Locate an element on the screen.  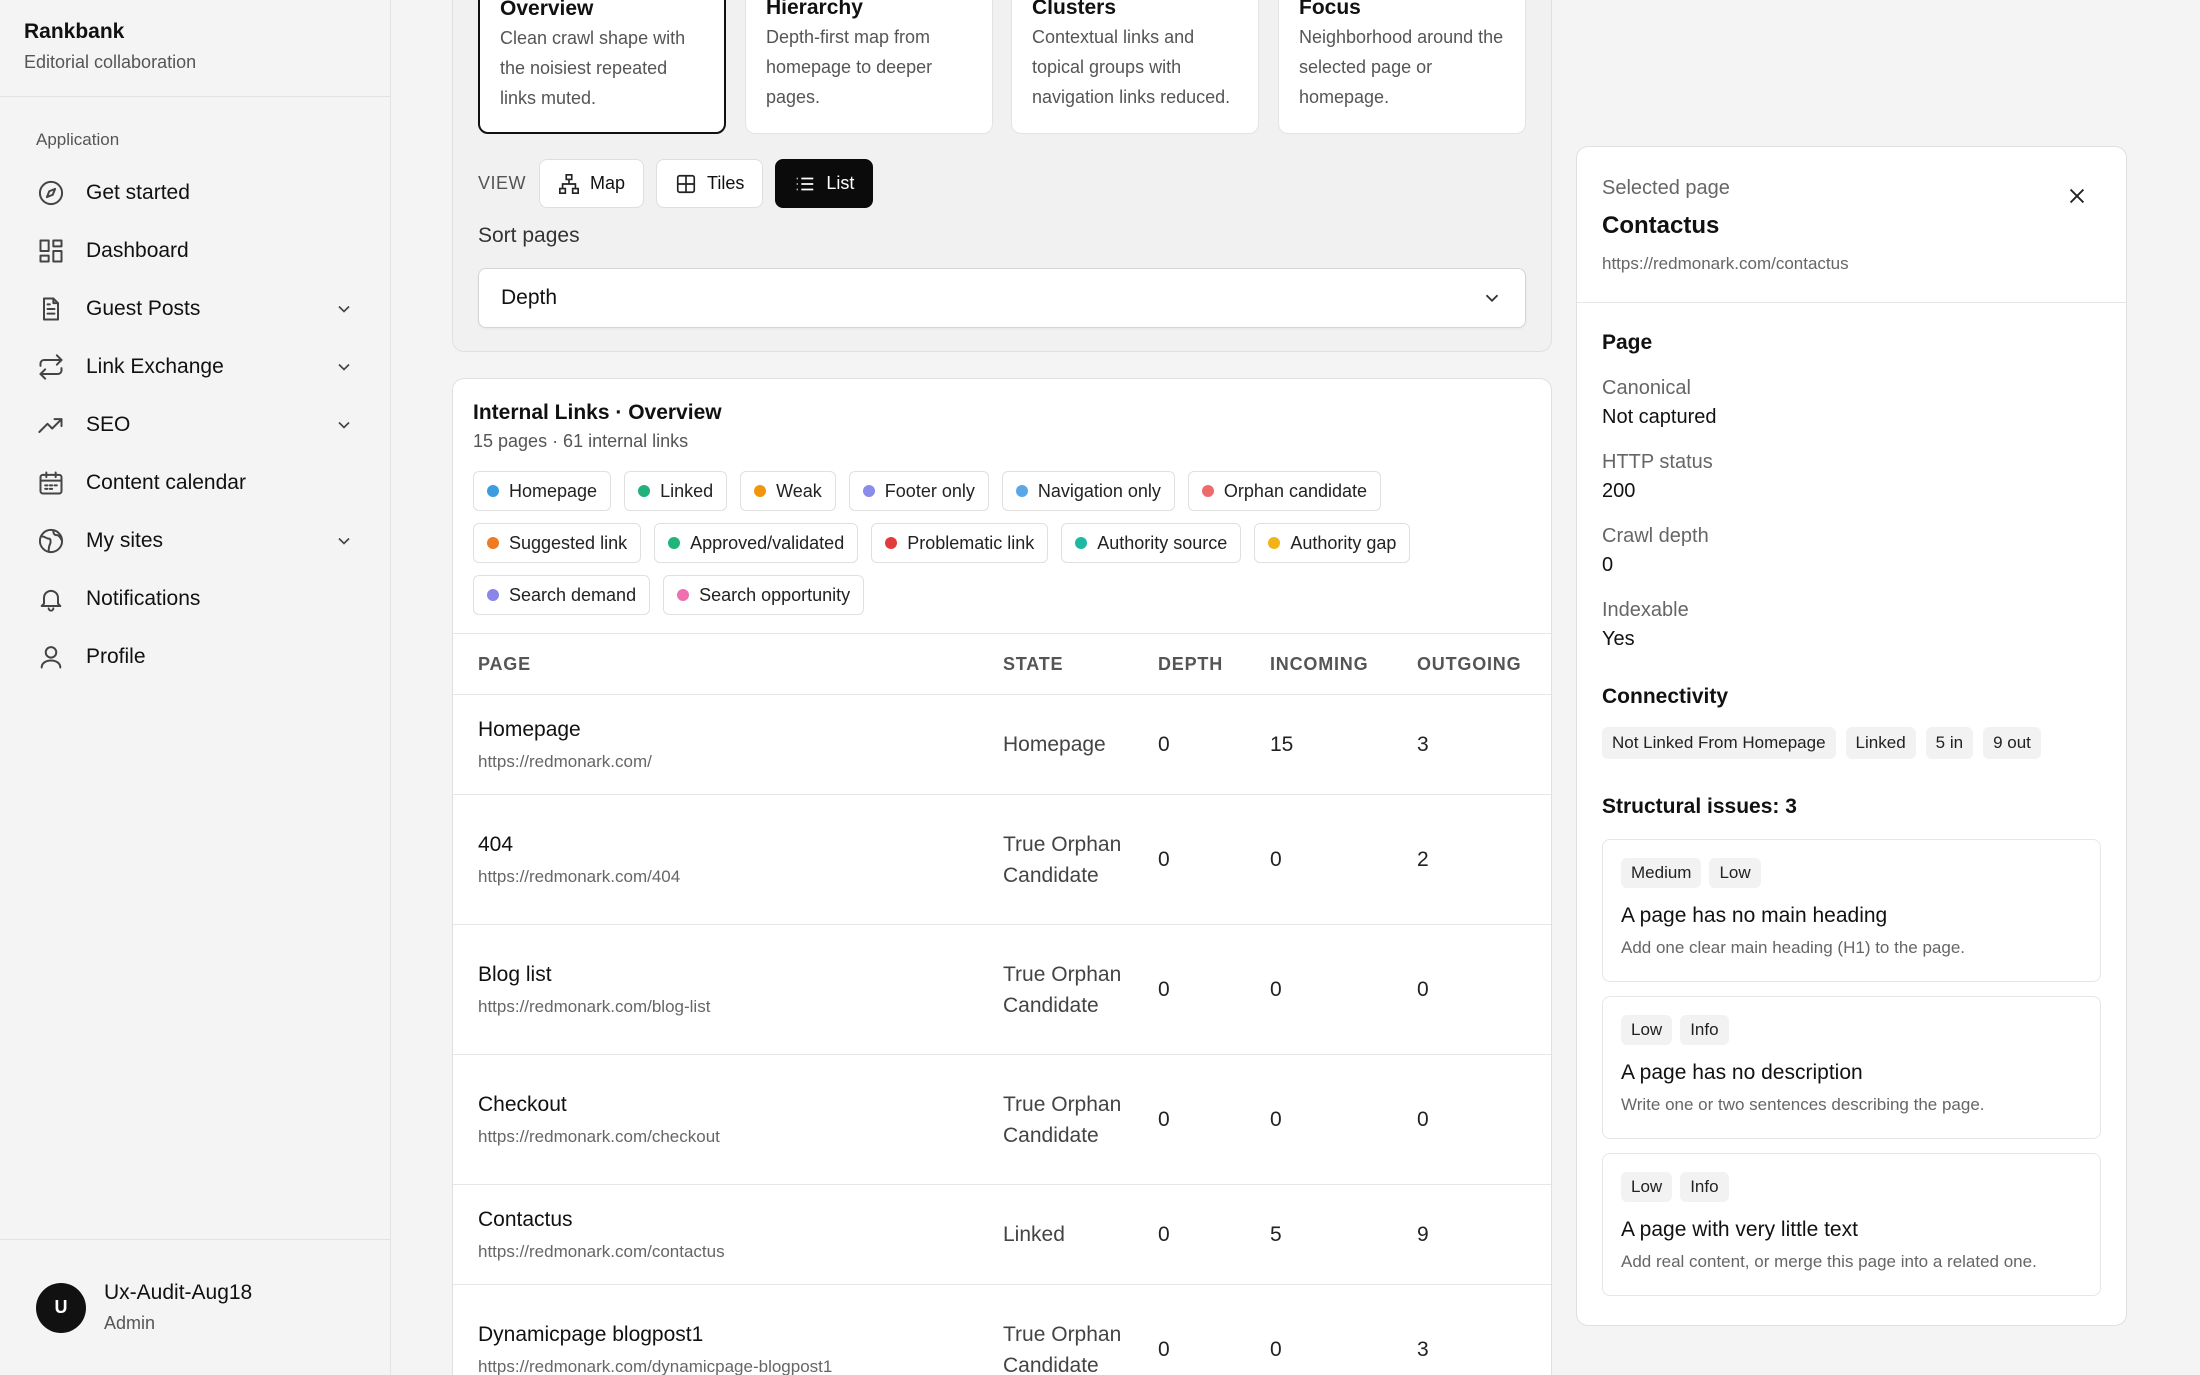
brand-subtitle: Editorial collaboration is located at coordinates (110, 62).